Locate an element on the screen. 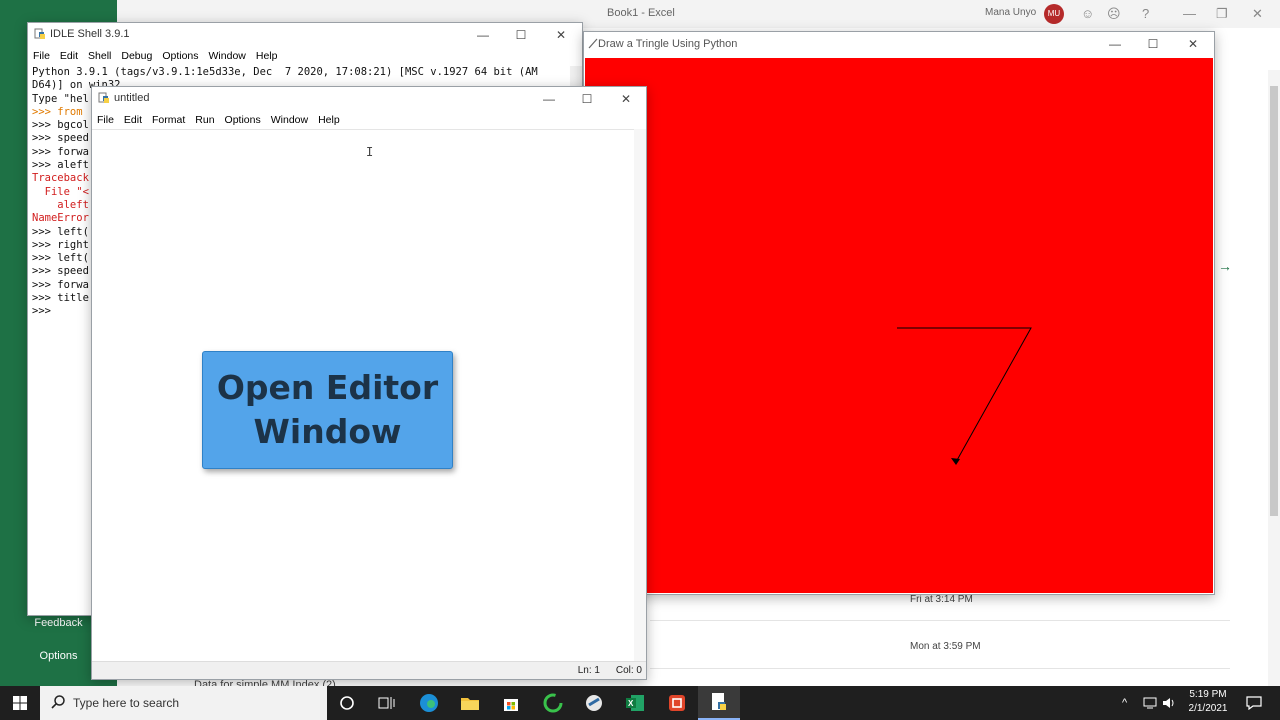 This screenshot has width=1280, height=720. smile-icon: ☺ is located at coordinates (1087, 13).